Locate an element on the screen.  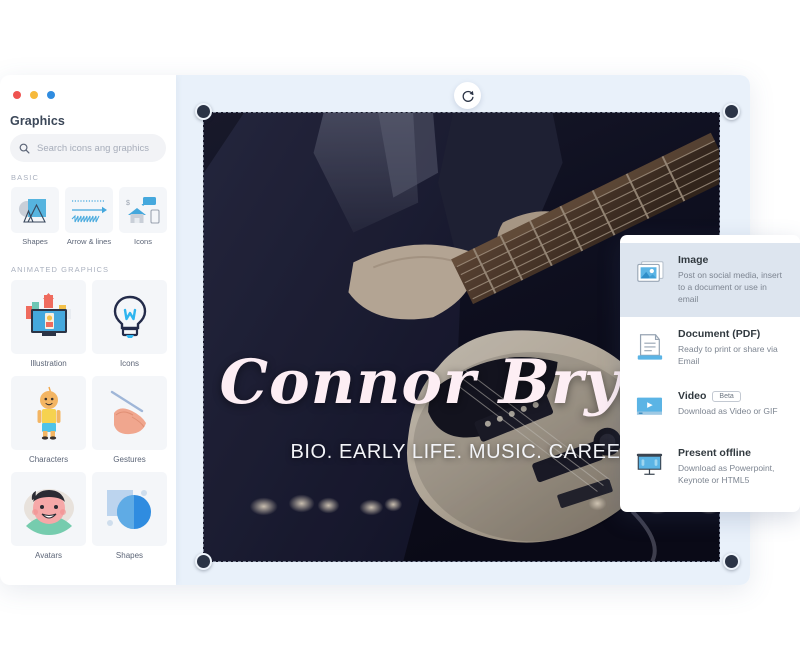
icons-thumbnail: $ is located at coordinates (143, 210).